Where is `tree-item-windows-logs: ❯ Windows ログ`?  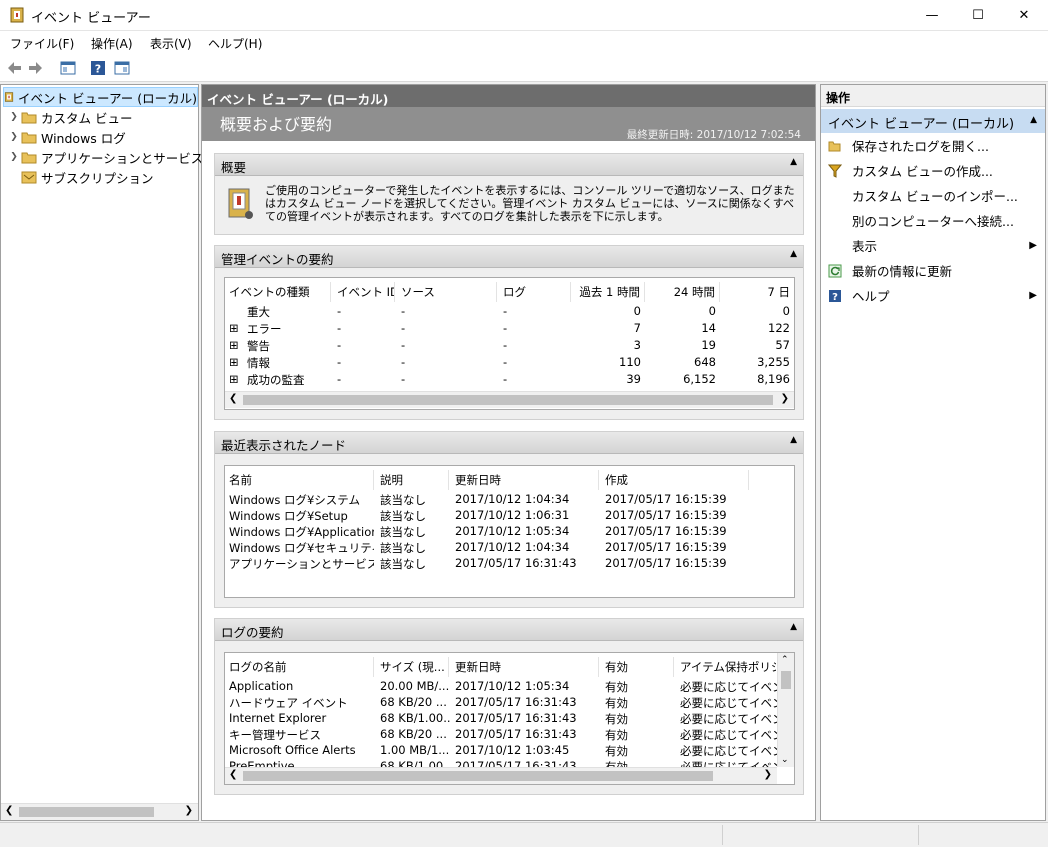 tree-item-windows-logs: ❯ Windows ログ is located at coordinates (66, 137).